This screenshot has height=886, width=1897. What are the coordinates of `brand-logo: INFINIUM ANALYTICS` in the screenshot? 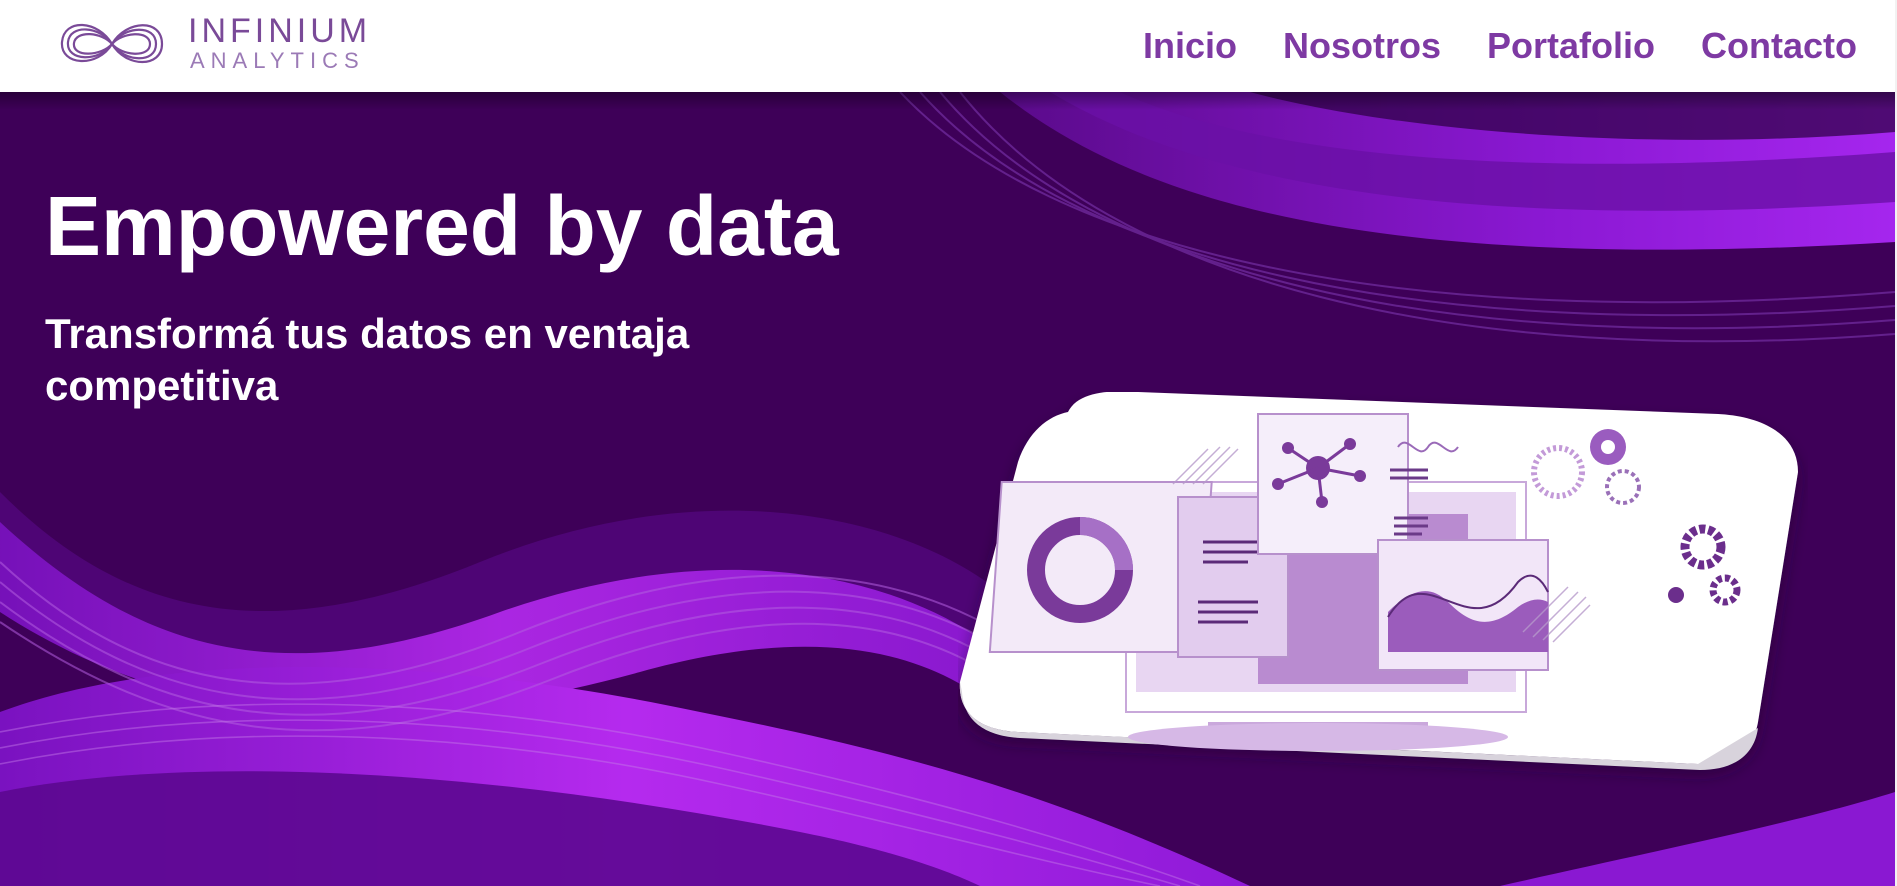 It's located at (218, 44).